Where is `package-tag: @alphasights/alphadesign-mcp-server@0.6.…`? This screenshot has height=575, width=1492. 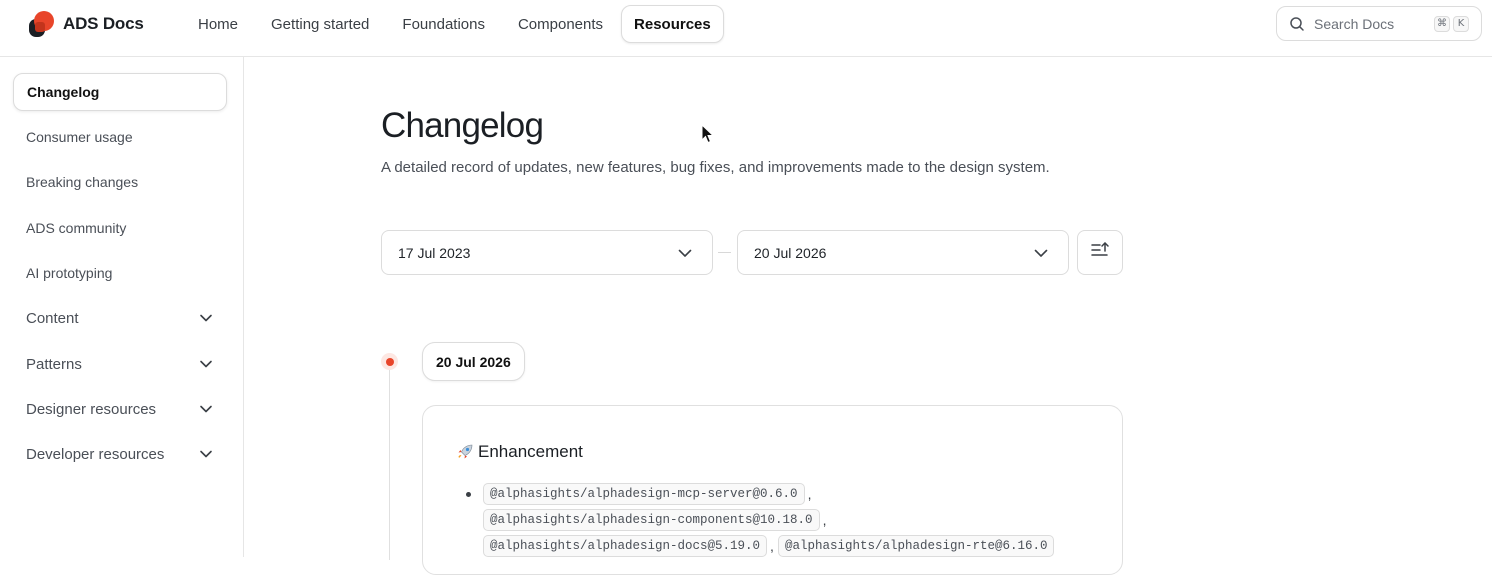 package-tag: @alphasights/alphadesign-mcp-server@0.6.… is located at coordinates (644, 494).